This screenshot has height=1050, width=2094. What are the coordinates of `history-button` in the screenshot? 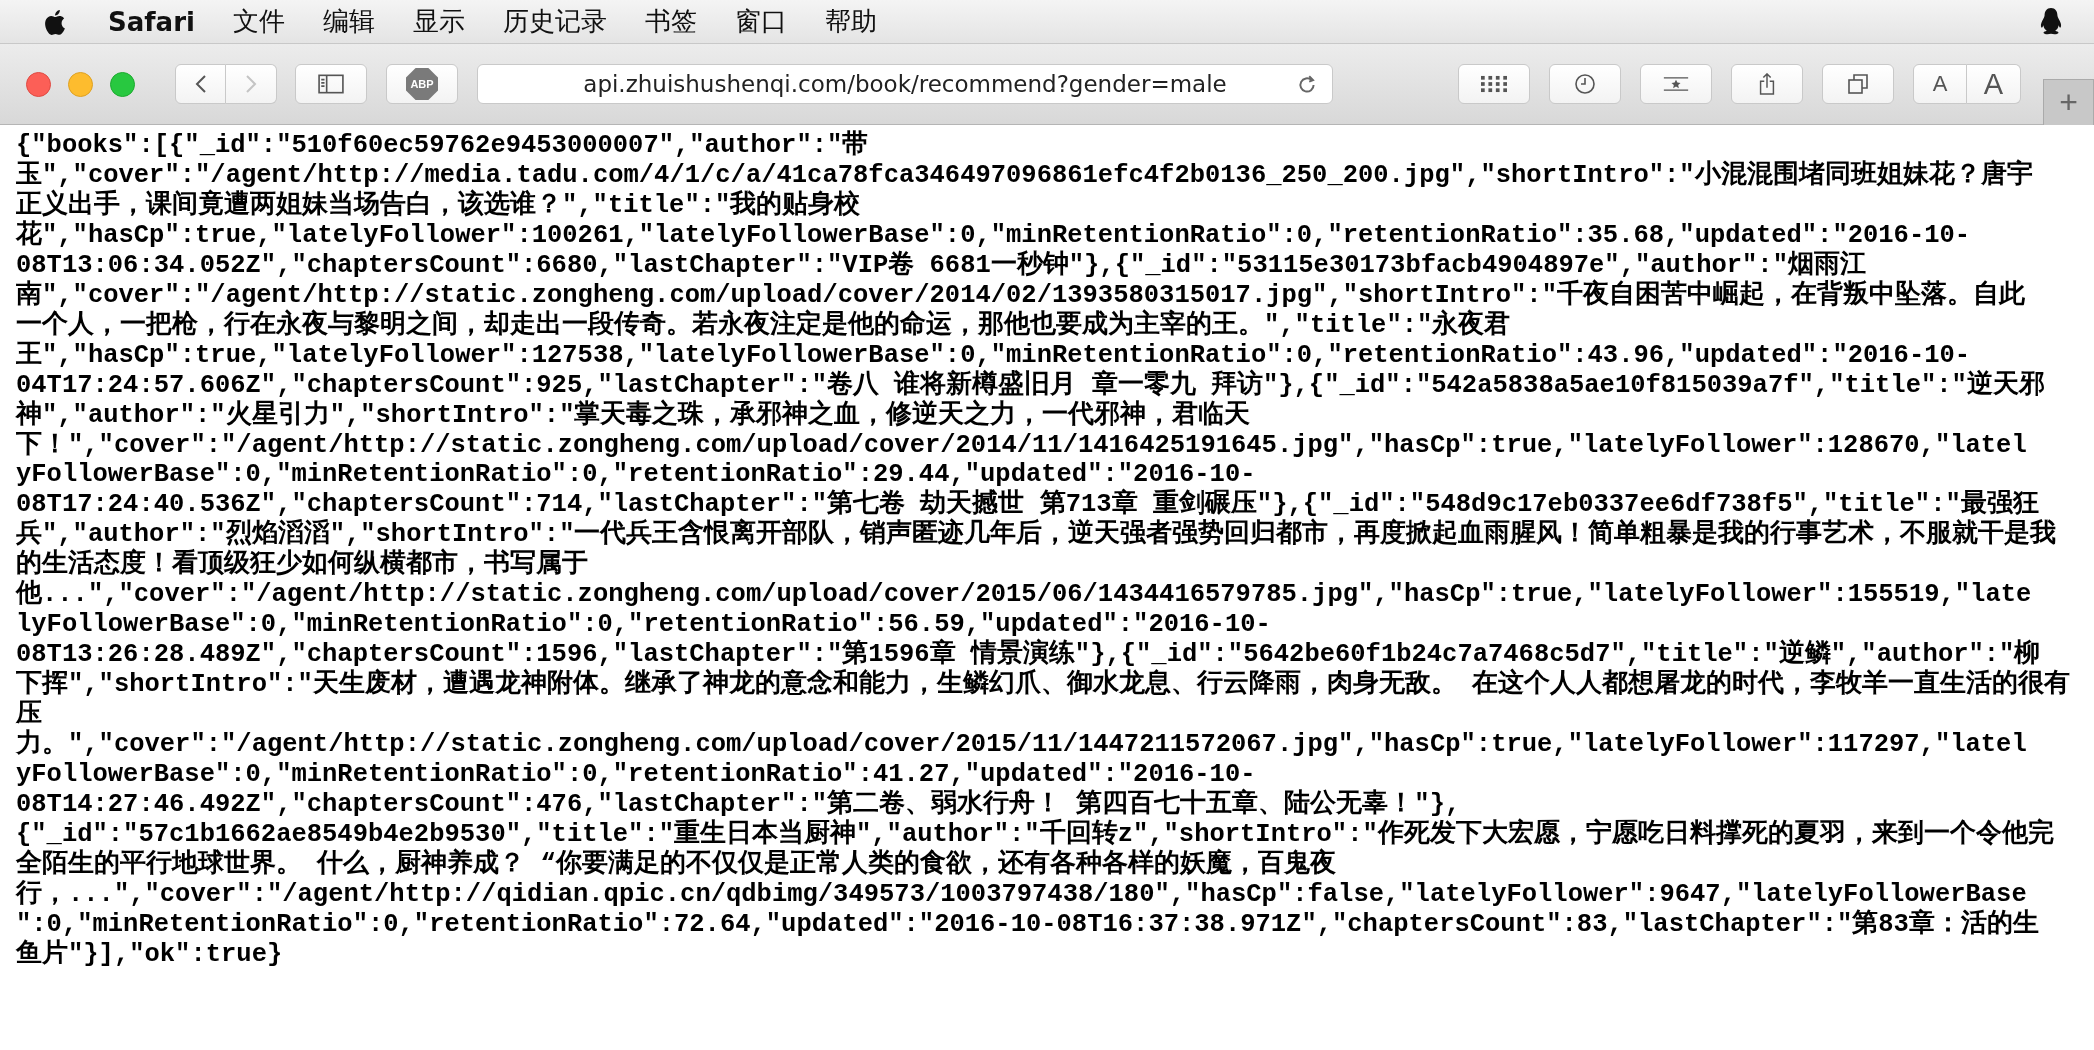 It's located at (1585, 84).